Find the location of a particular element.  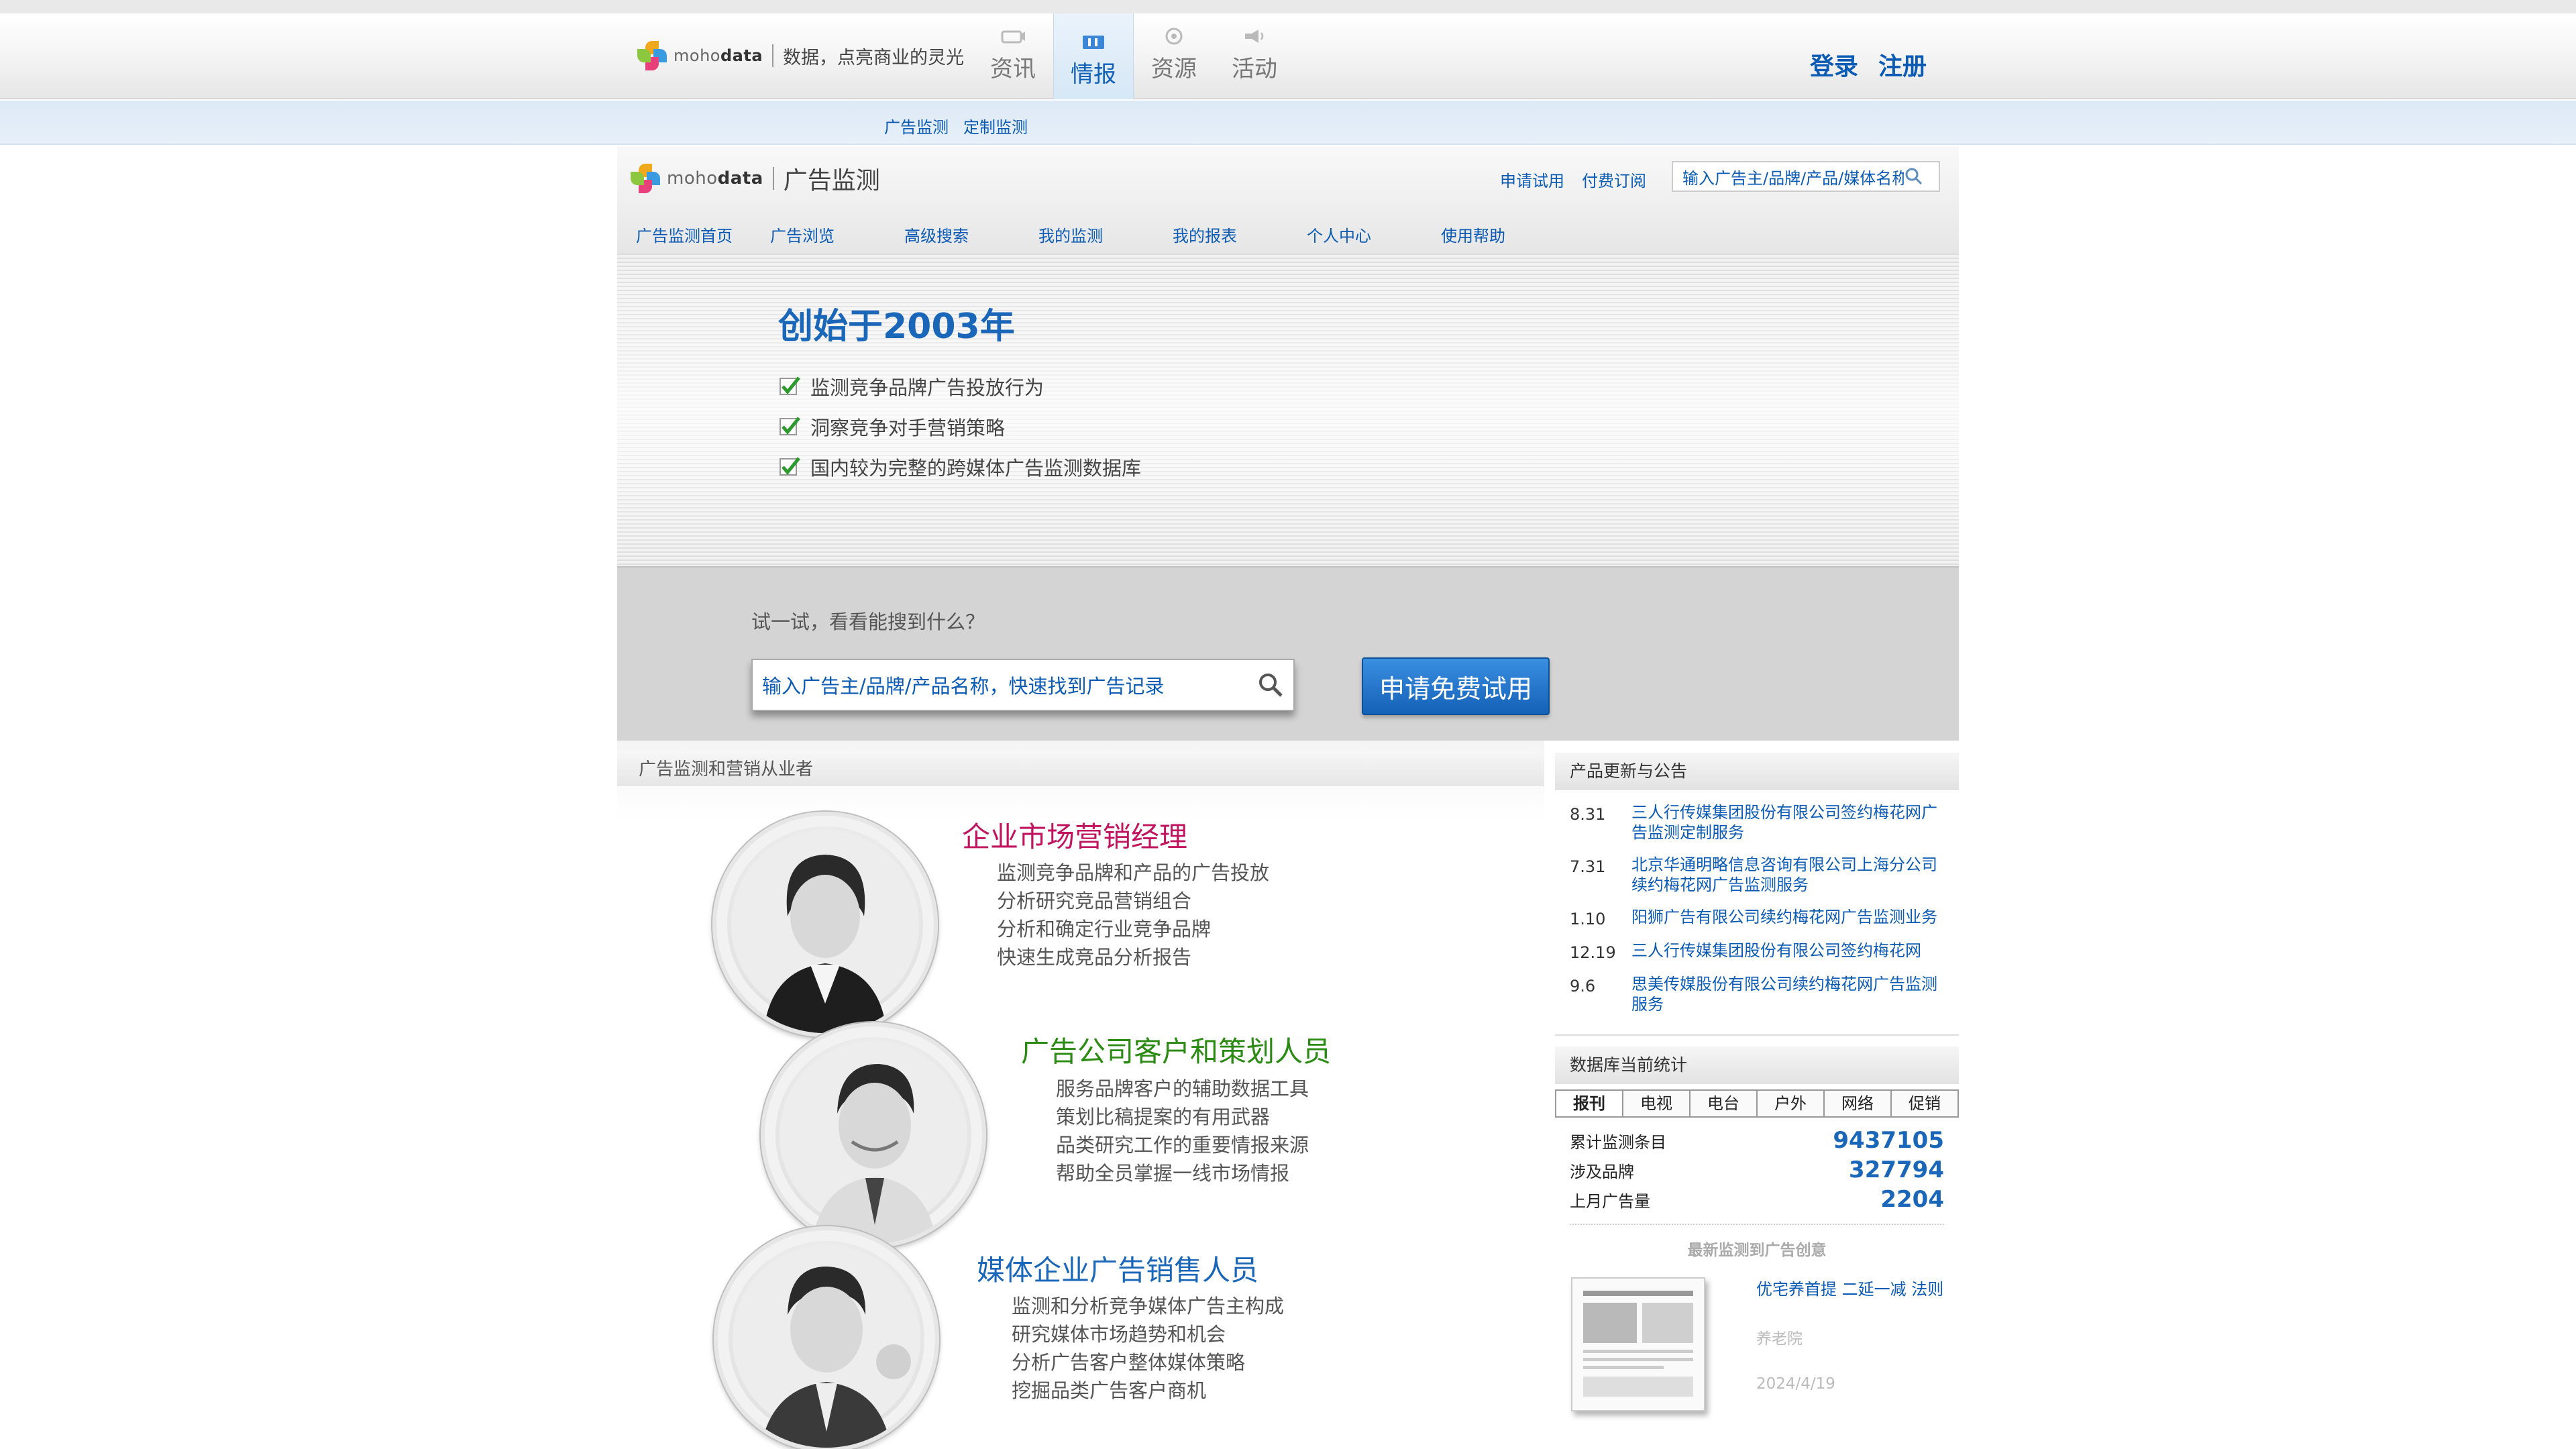

news-item: 1.10 阳狮广告有限公司续约梅花网广告监测业务 is located at coordinates (1757, 918).